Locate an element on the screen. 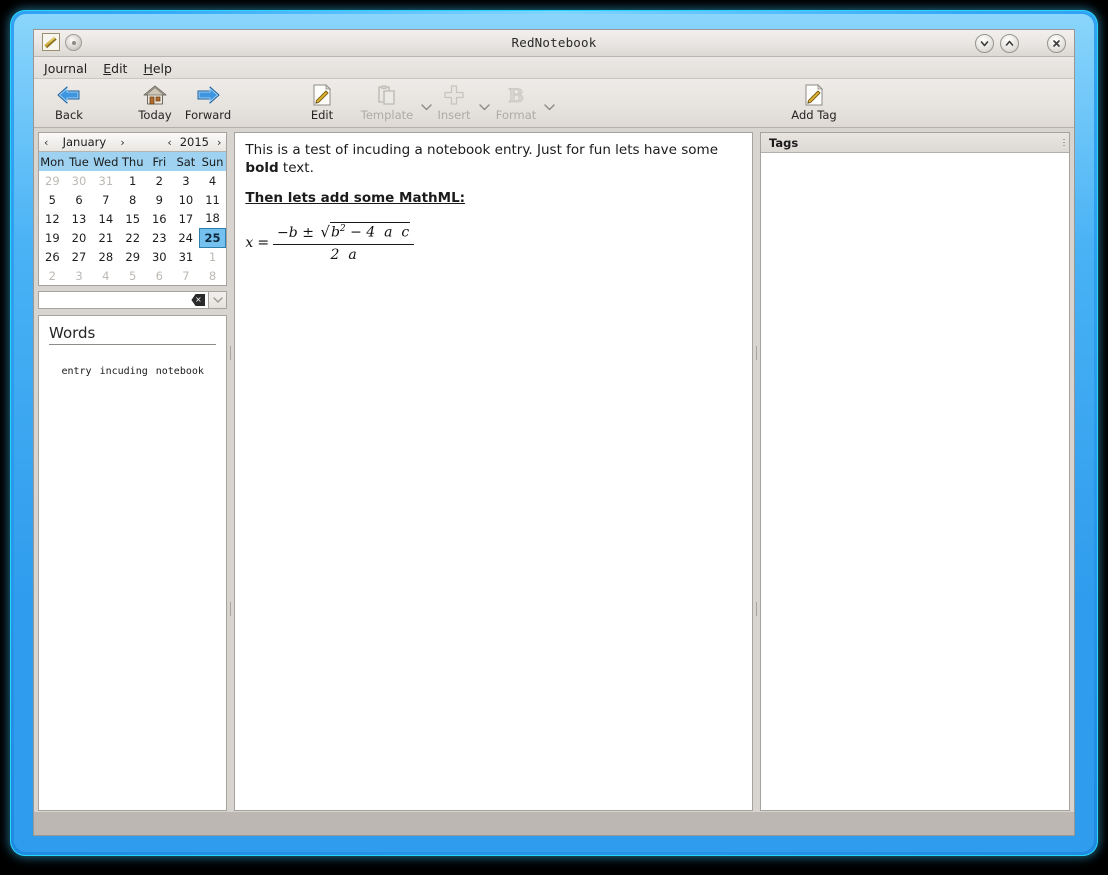  calendar-day: 16 is located at coordinates (159, 218).